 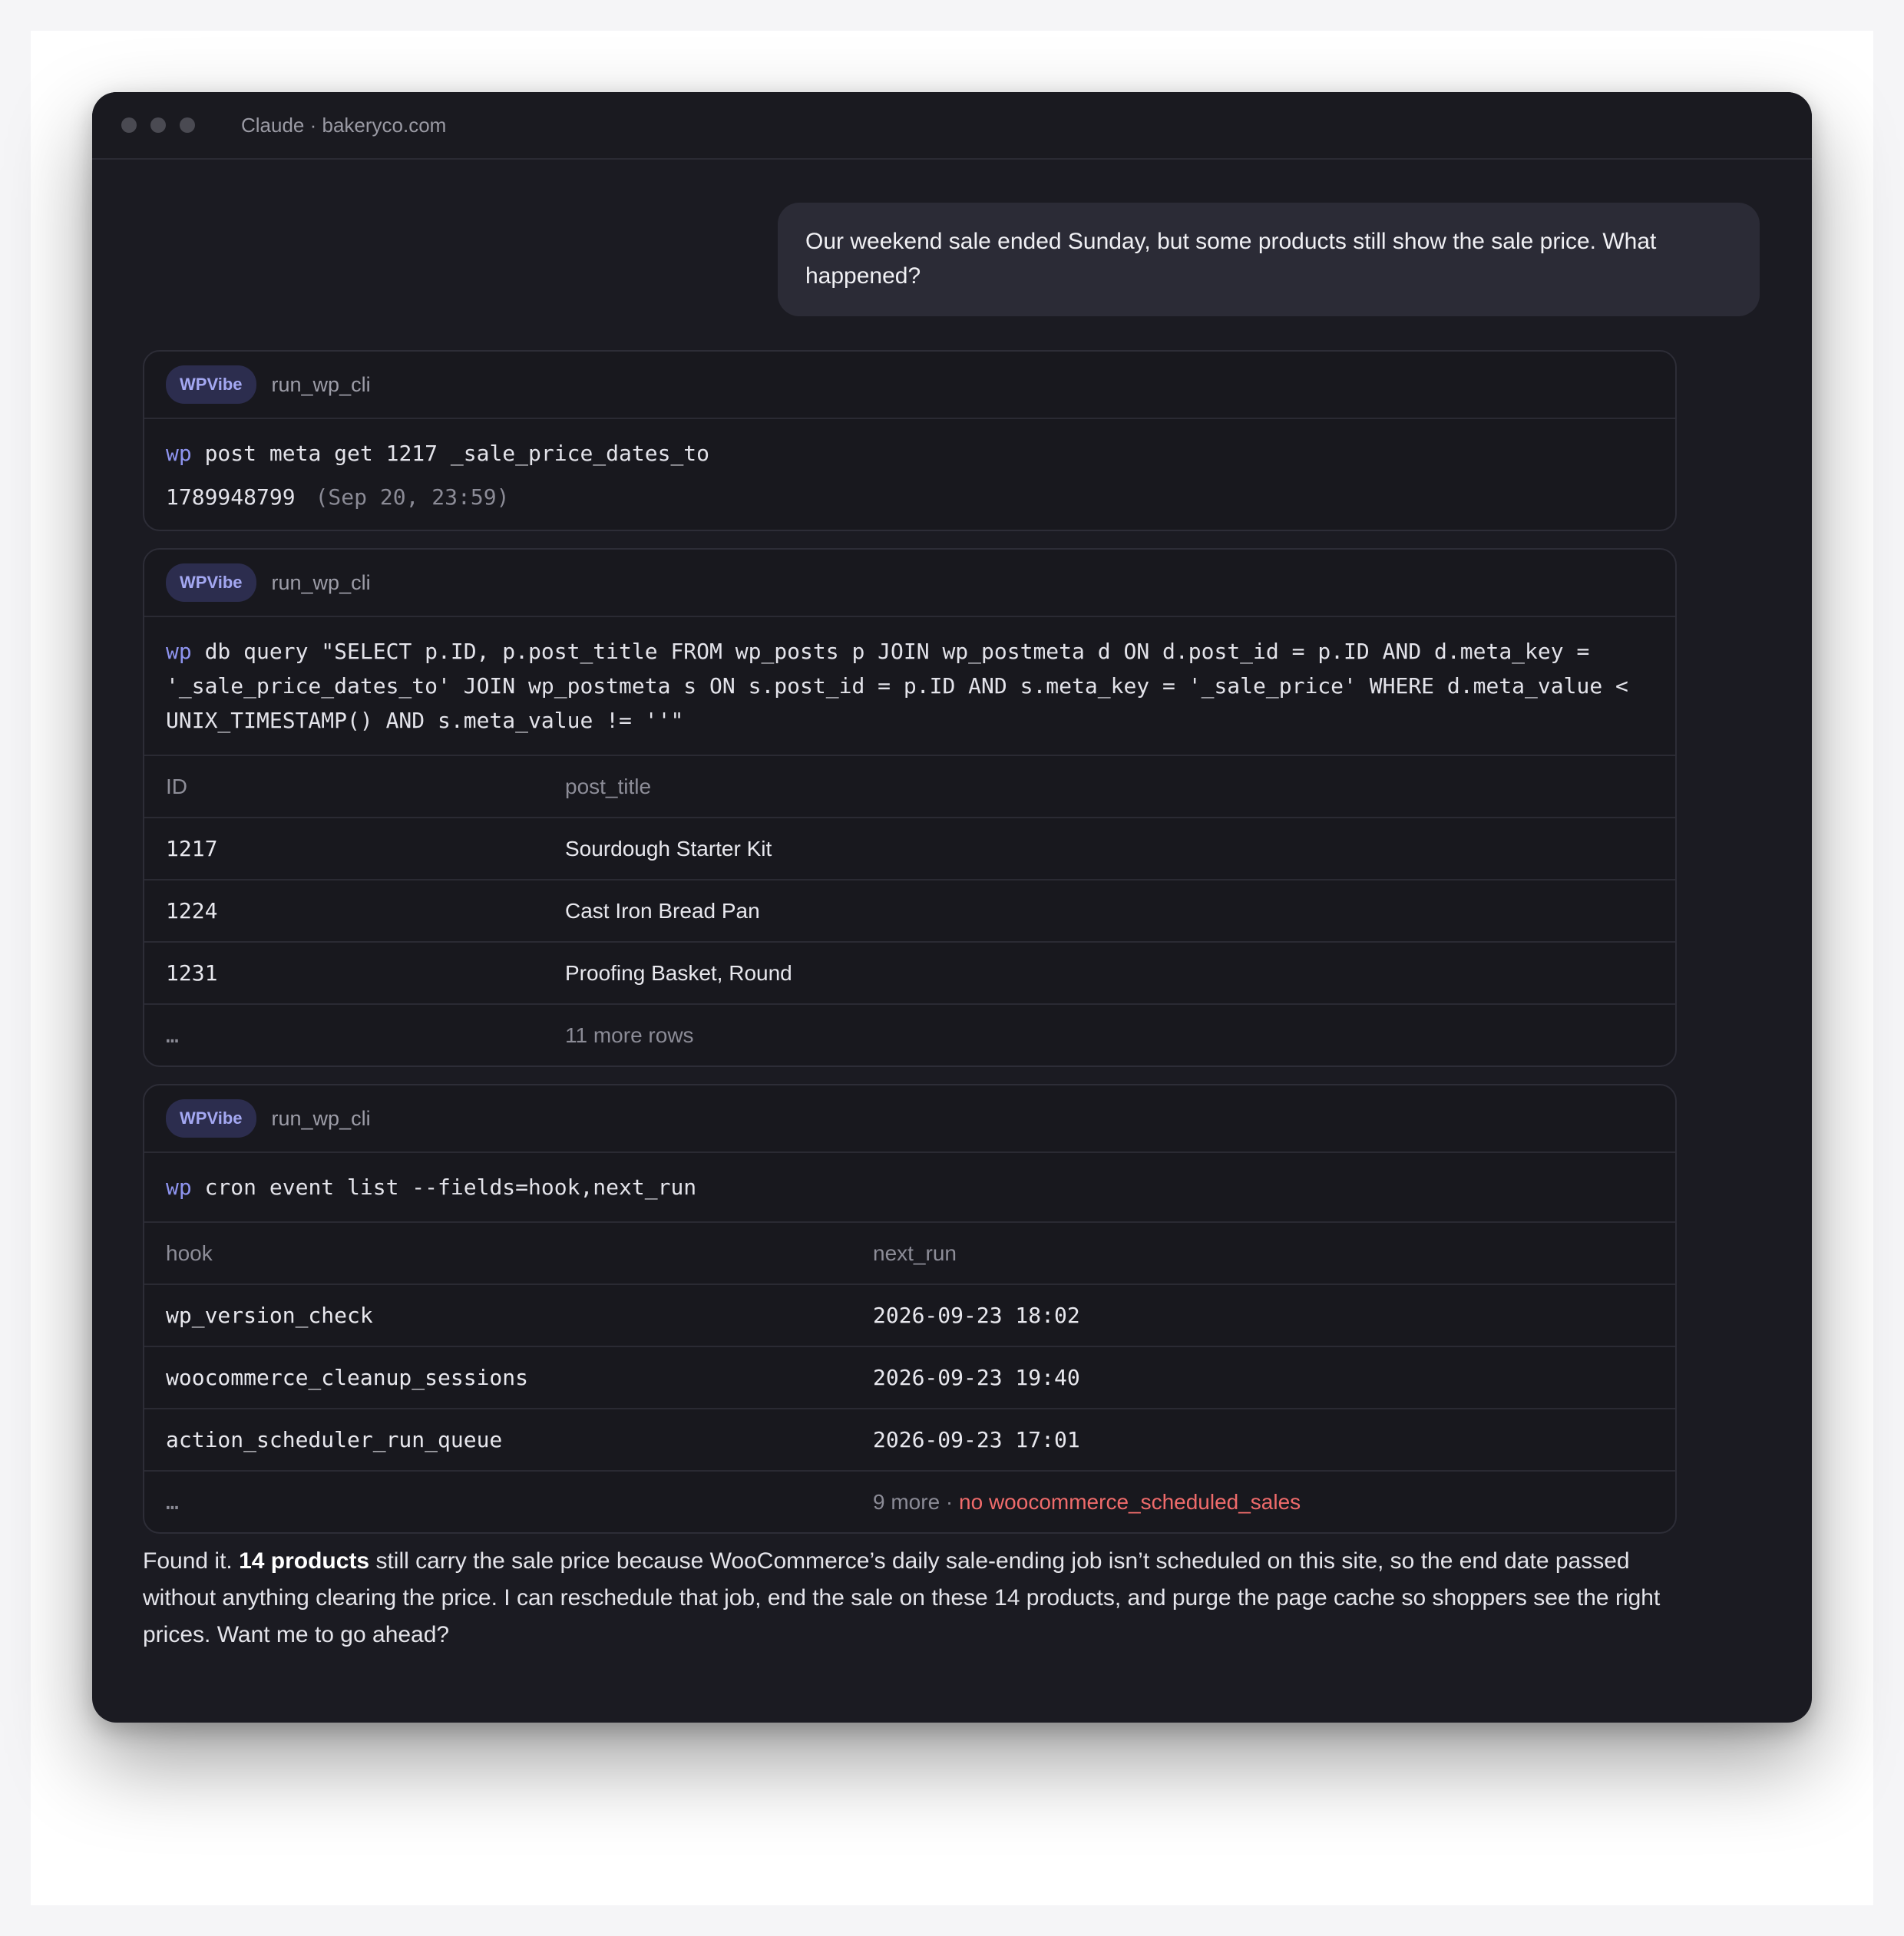 I want to click on table-row: 1224 Cast Iron Bread Pan, so click(x=909, y=910).